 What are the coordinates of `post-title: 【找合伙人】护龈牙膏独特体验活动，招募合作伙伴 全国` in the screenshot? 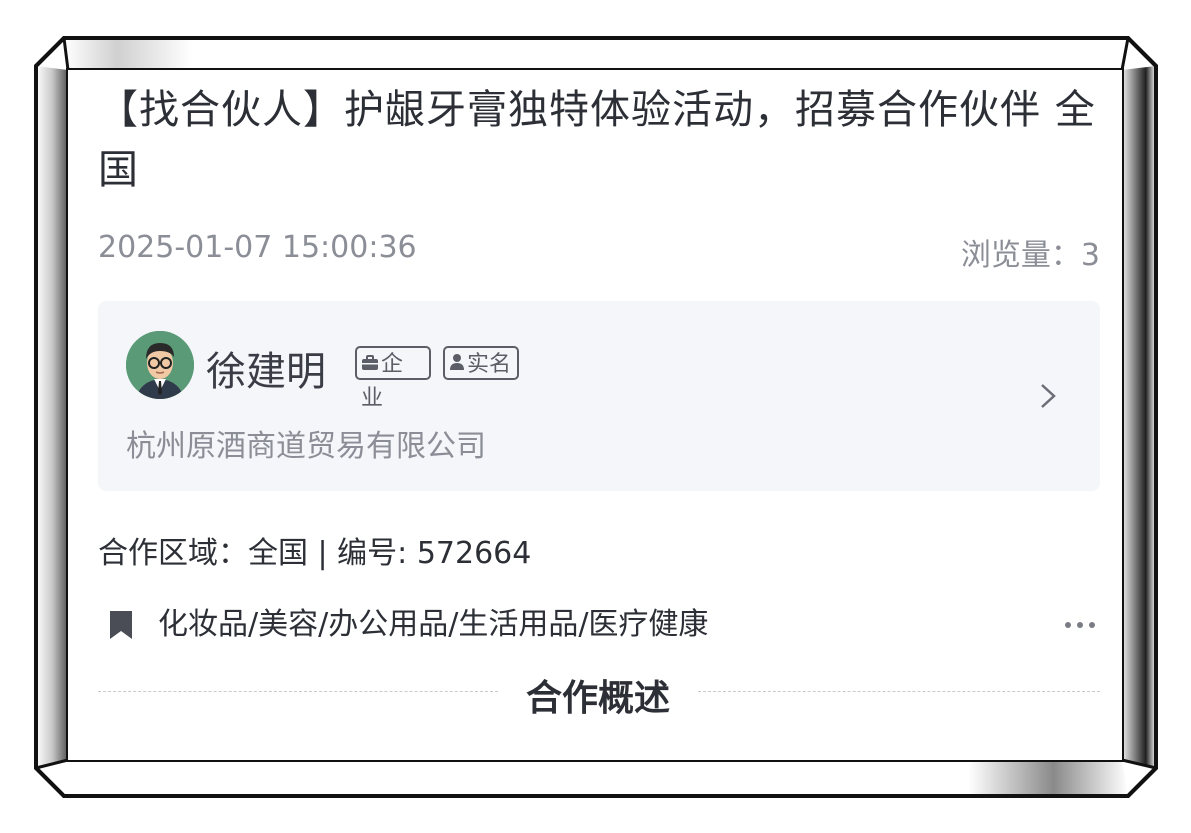 It's located at (597, 140).